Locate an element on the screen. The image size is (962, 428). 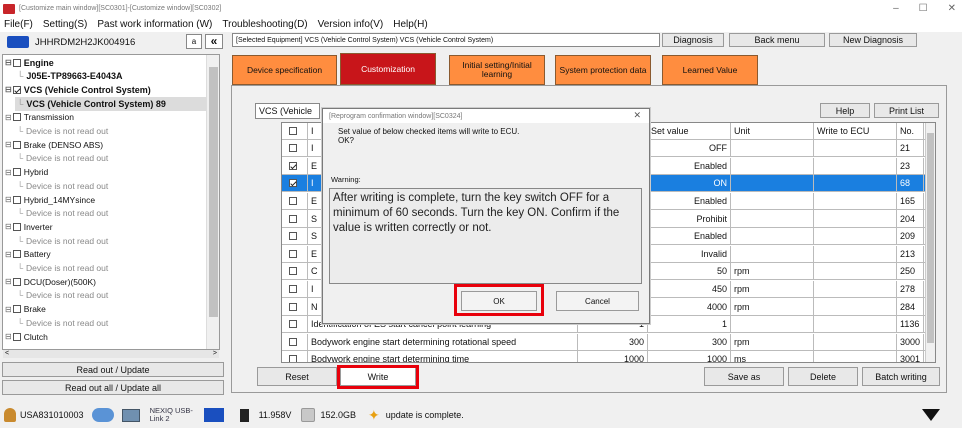
menu-past-work: Past work information (W) is located at coordinates (154, 24).